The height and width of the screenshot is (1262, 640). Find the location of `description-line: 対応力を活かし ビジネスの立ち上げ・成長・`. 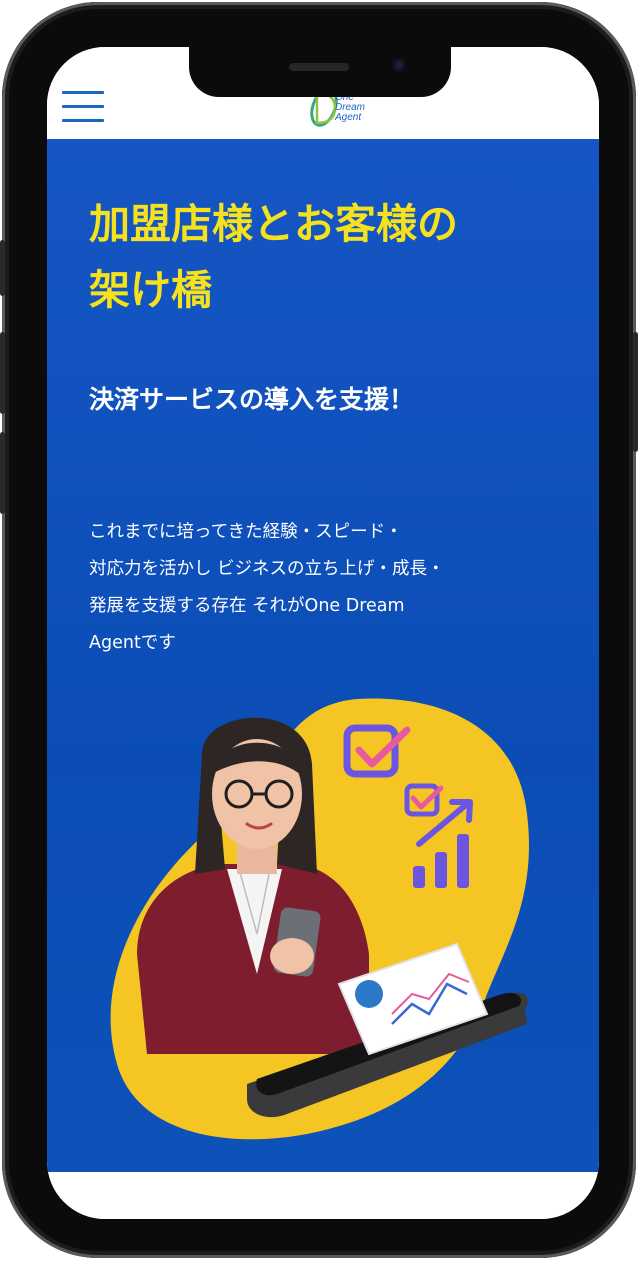

description-line: 対応力を活かし ビジネスの立ち上げ・成長・ is located at coordinates (267, 569).